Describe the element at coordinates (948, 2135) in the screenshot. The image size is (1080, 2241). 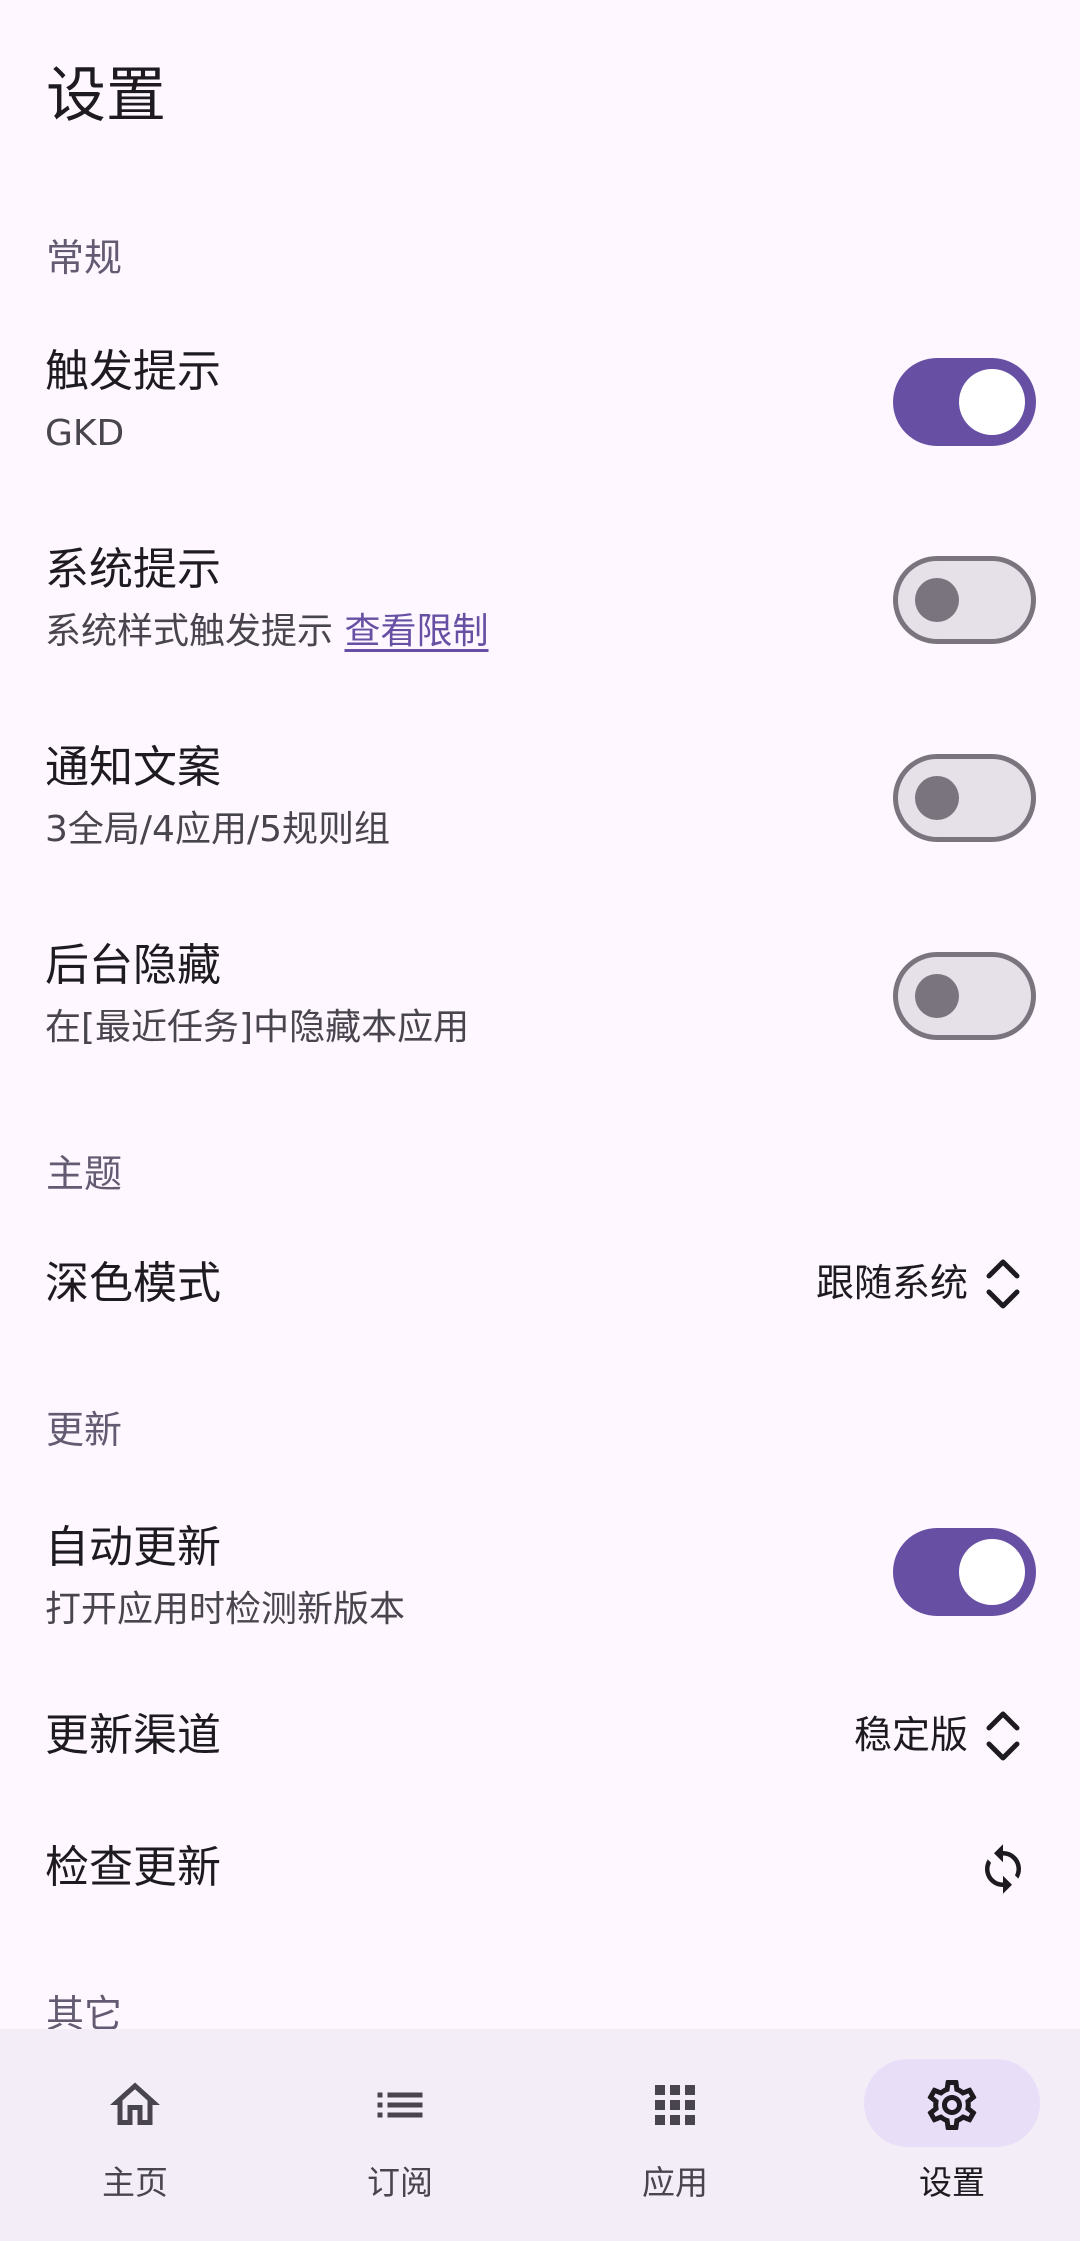
I see `nav-item-settings: 设置` at that location.